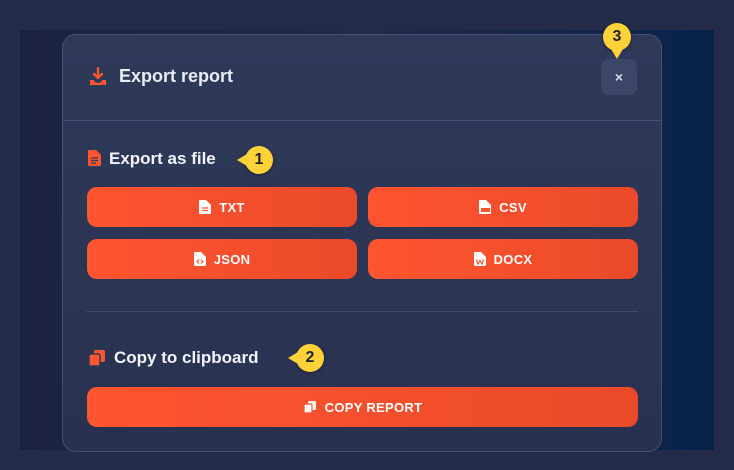 The image size is (734, 470). What do you see at coordinates (232, 207) in the screenshot?
I see `export-txt-label: TXT` at bounding box center [232, 207].